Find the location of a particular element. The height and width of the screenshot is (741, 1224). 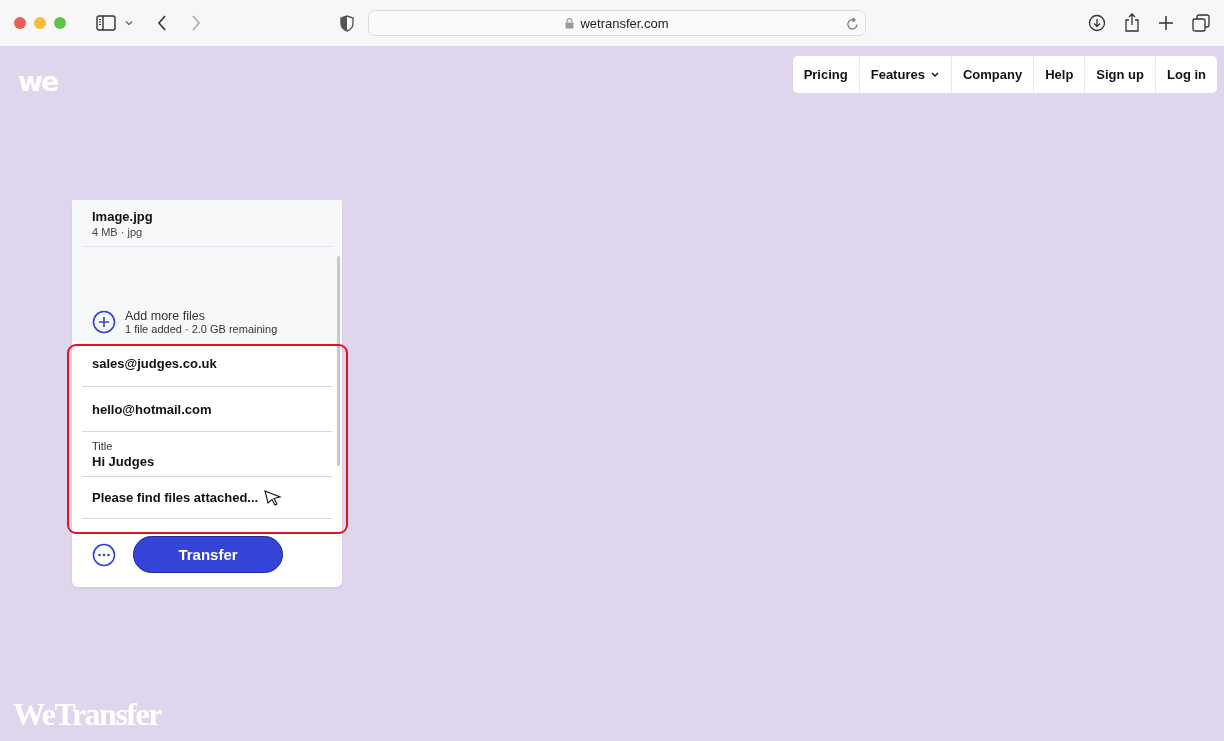

lock-icon is located at coordinates (570, 23).